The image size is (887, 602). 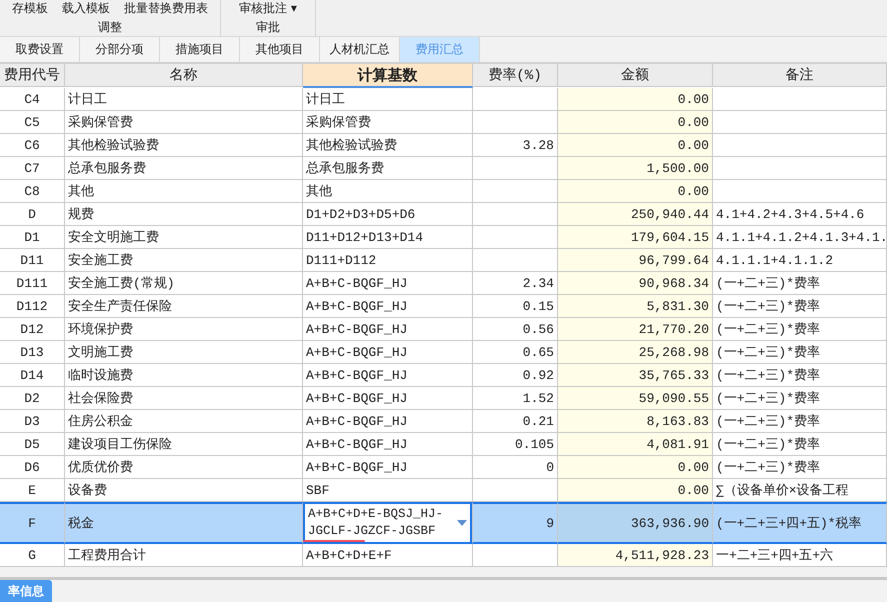 What do you see at coordinates (184, 329) in the screenshot?
I see `table-cell: 环境保护费` at bounding box center [184, 329].